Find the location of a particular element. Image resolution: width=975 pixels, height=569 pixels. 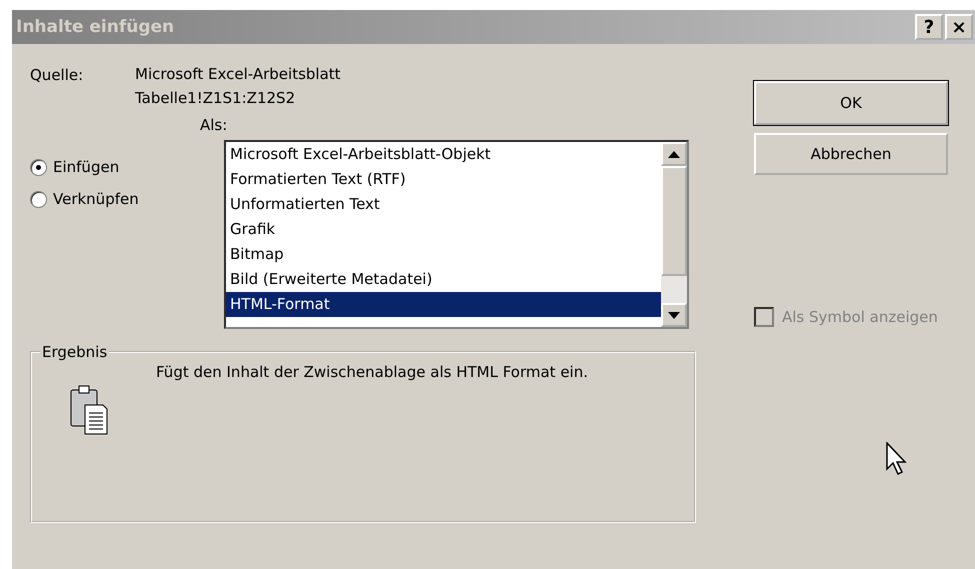

down-arrow-icon is located at coordinates (674, 315).